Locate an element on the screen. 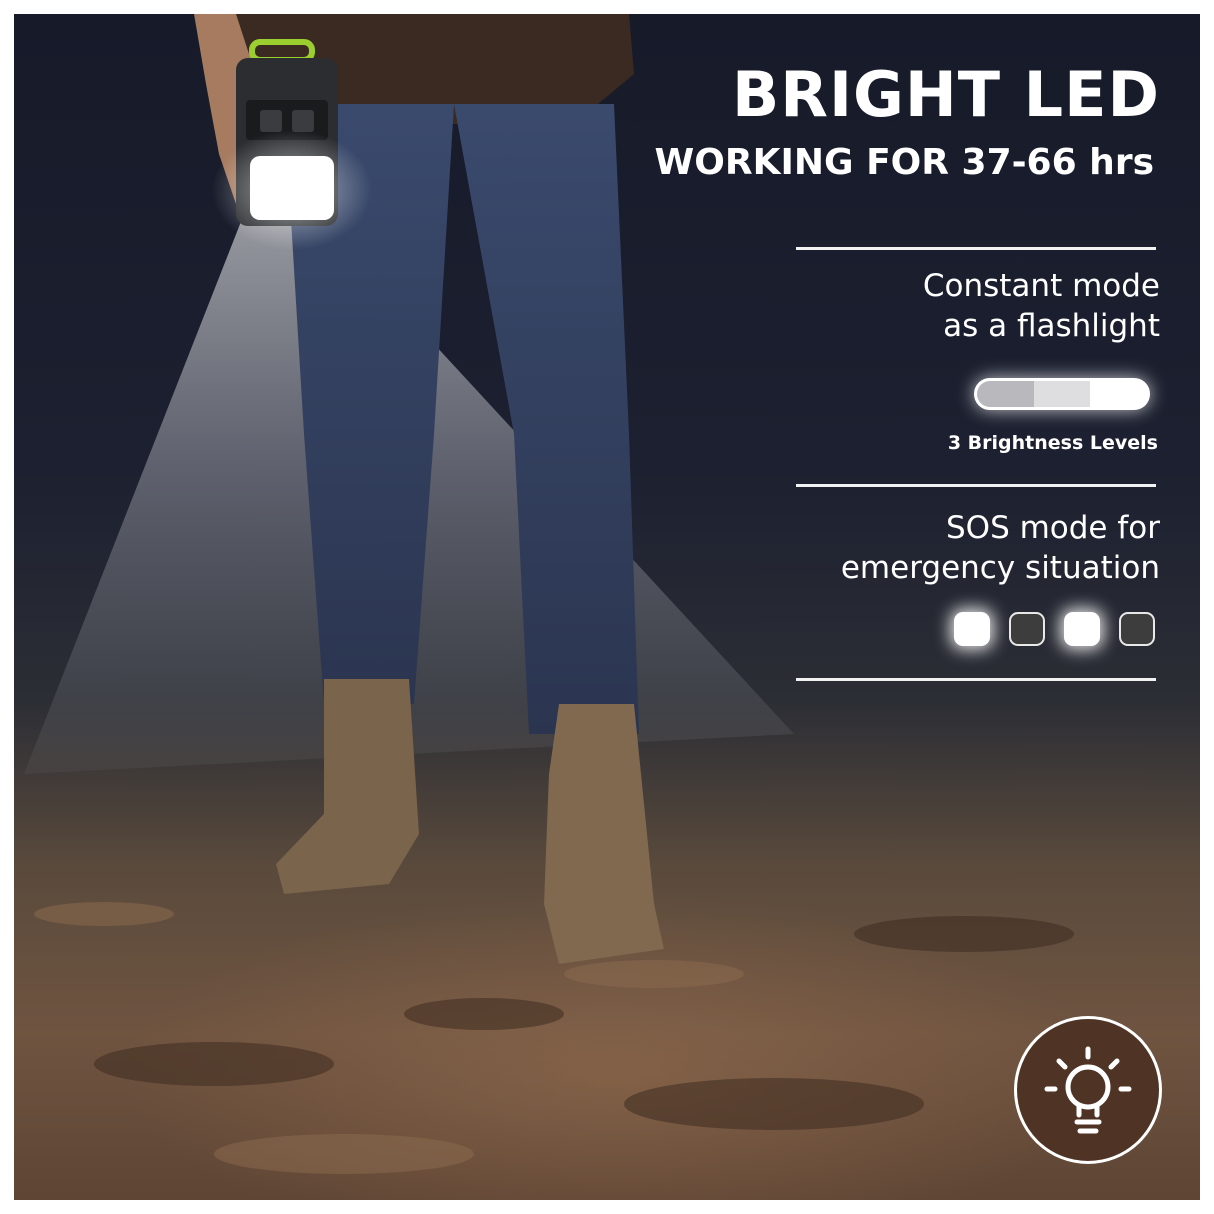 The height and width of the screenshot is (1214, 1214). lightbulb-badge is located at coordinates (1088, 1090).